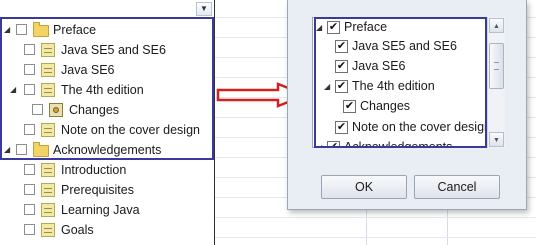 The width and height of the screenshot is (536, 245). Describe the element at coordinates (94, 170) in the screenshot. I see `row-label: Introduction` at that location.